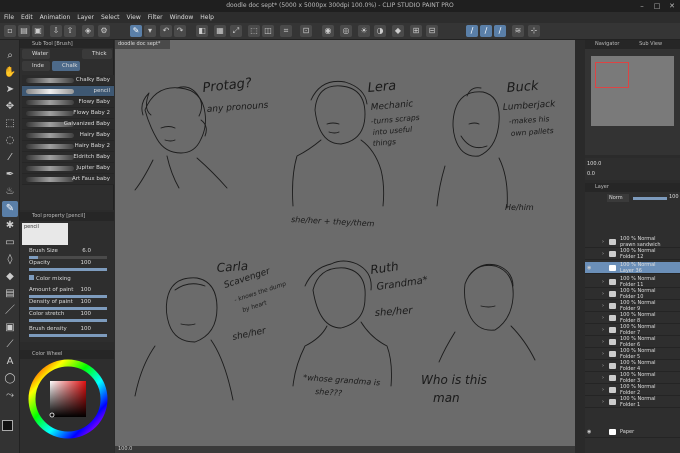 This screenshot has width=680, height=453. What do you see at coordinates (68, 146) in the screenshot?
I see `brush-item: Hairy Baby 2` at bounding box center [68, 146].